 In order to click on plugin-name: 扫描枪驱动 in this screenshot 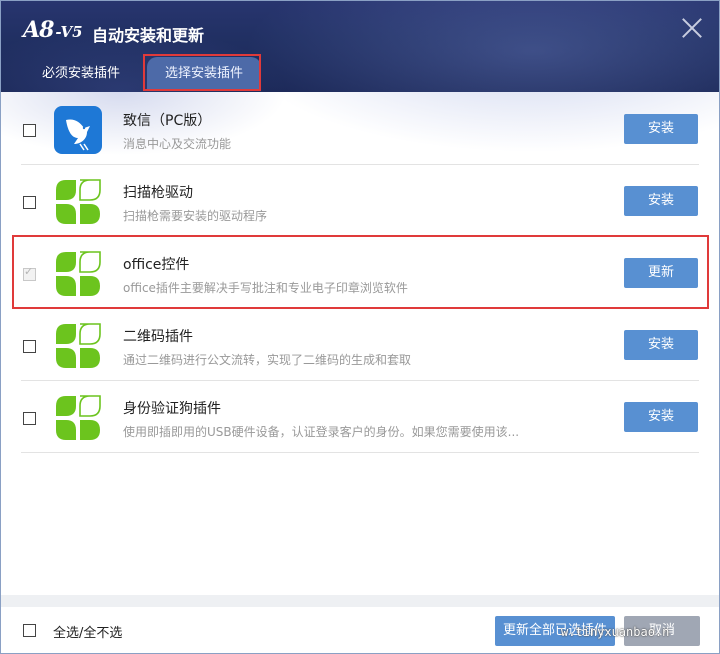, I will do `click(158, 193)`.